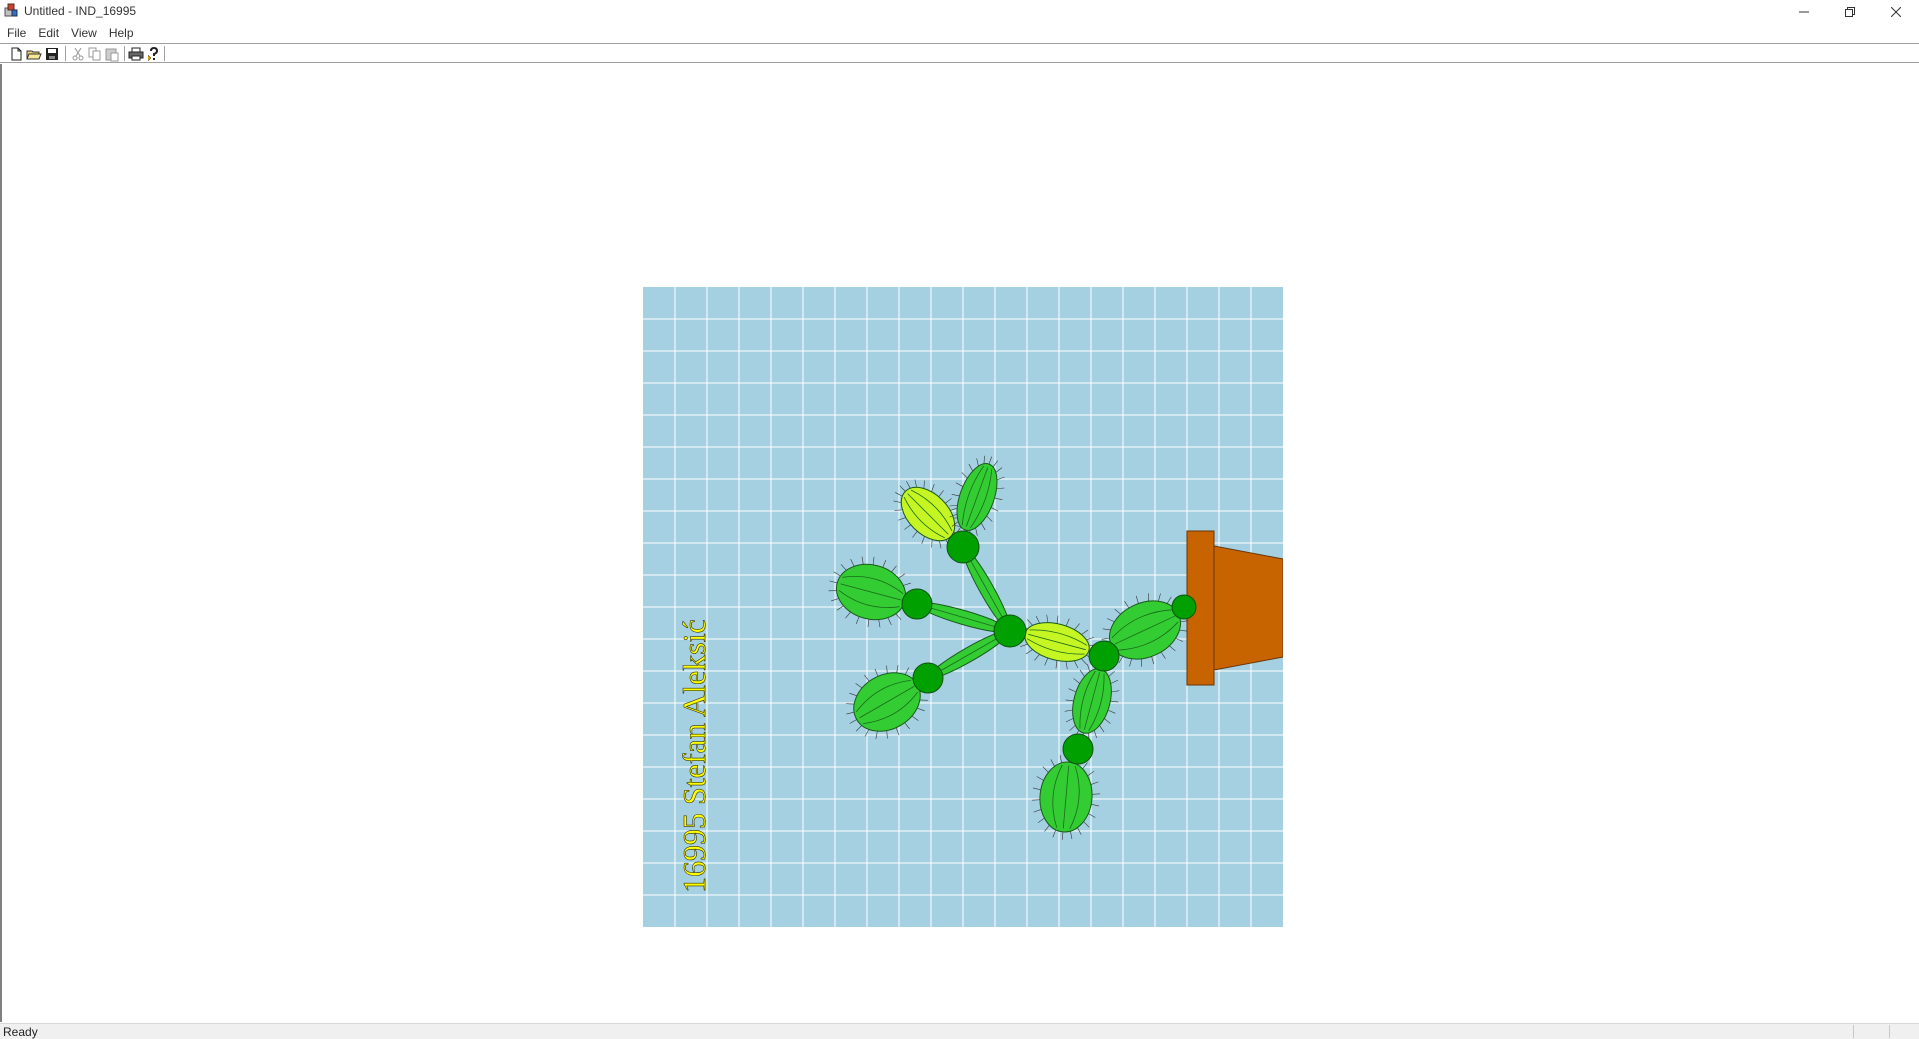  I want to click on paste-icon, so click(112, 54).